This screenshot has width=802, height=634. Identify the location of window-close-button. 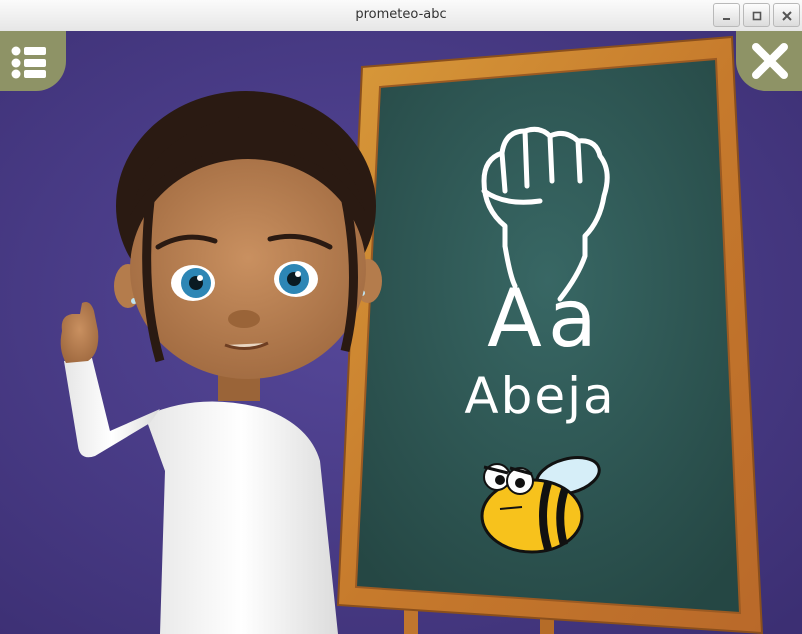
(786, 15).